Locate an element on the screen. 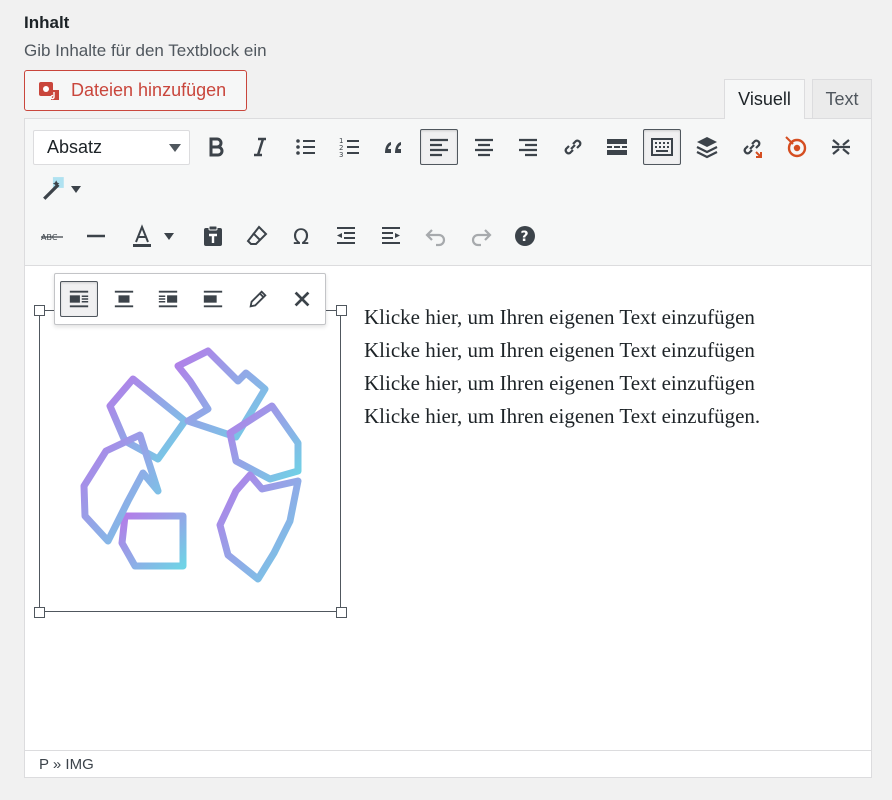  clear-formatting-button is located at coordinates (257, 236).